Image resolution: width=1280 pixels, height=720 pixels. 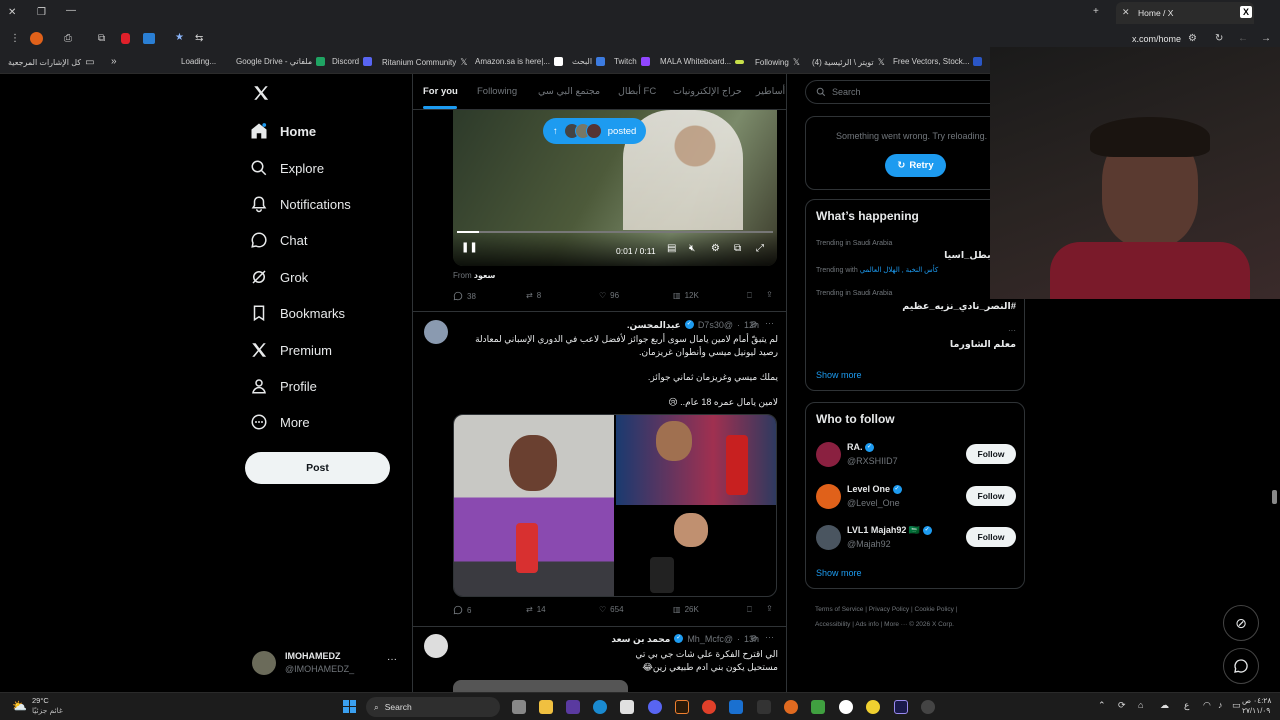 What do you see at coordinates (68, 38) in the screenshot?
I see `screenshot-icon: ⎙` at bounding box center [68, 38].